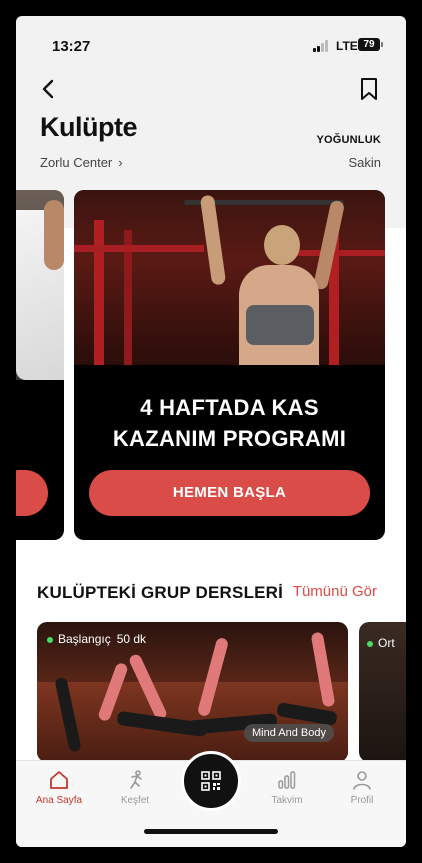 This screenshot has height=863, width=422. Describe the element at coordinates (362, 780) in the screenshot. I see `person-icon` at that location.